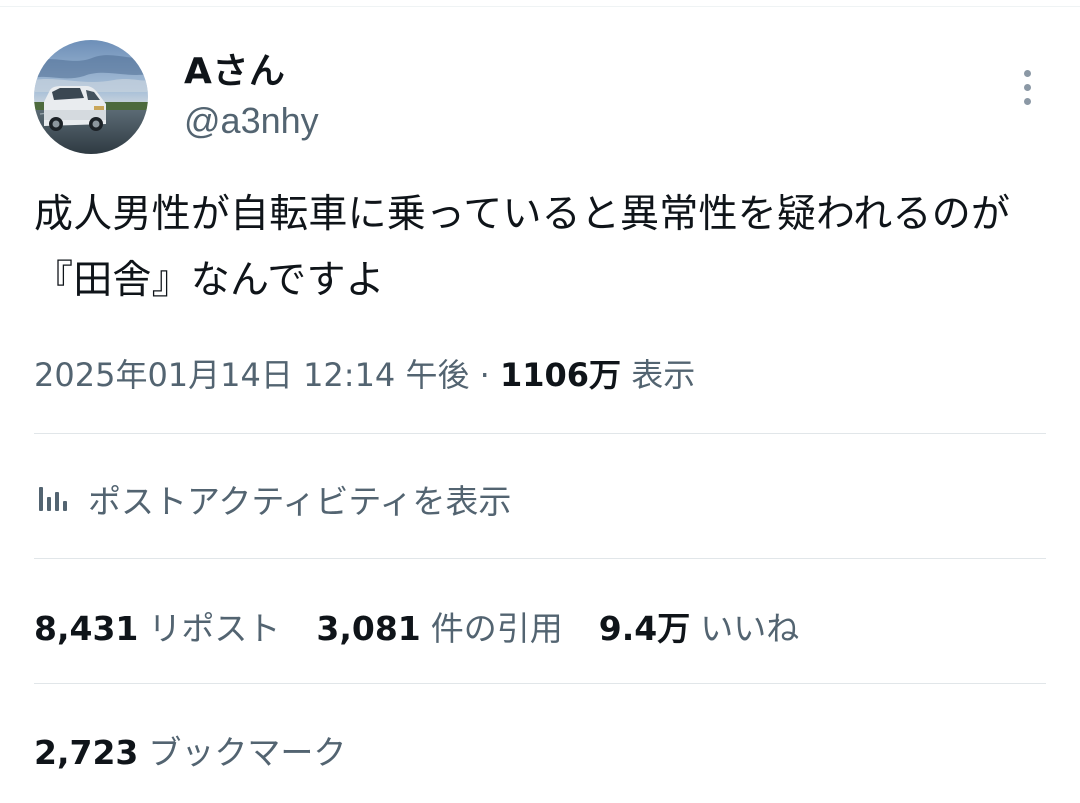  What do you see at coordinates (496, 628) in the screenshot?
I see `quotes-label: 件の引用` at bounding box center [496, 628].